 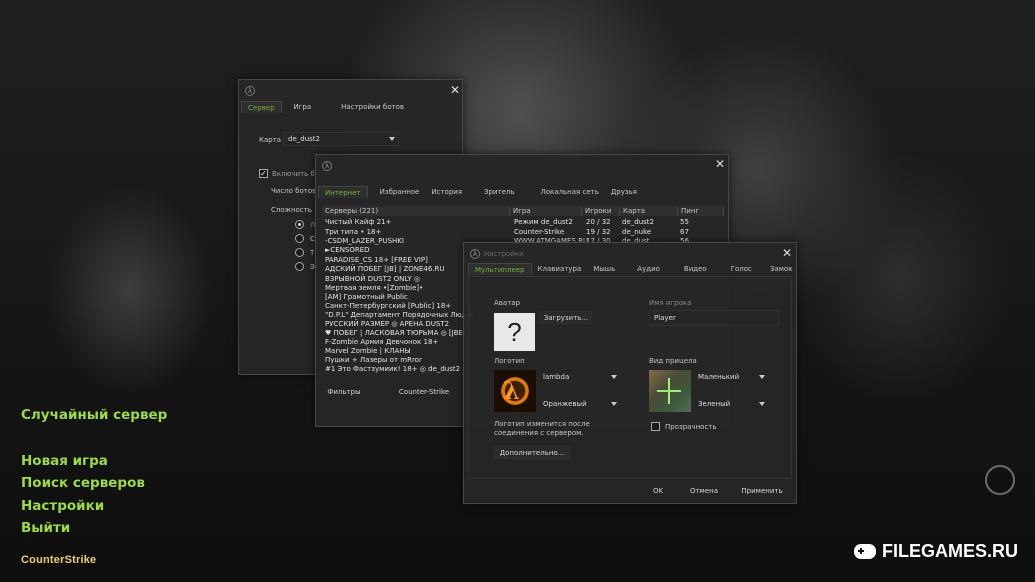 What do you see at coordinates (762, 491) in the screenshot?
I see `apply-button: Применить` at bounding box center [762, 491].